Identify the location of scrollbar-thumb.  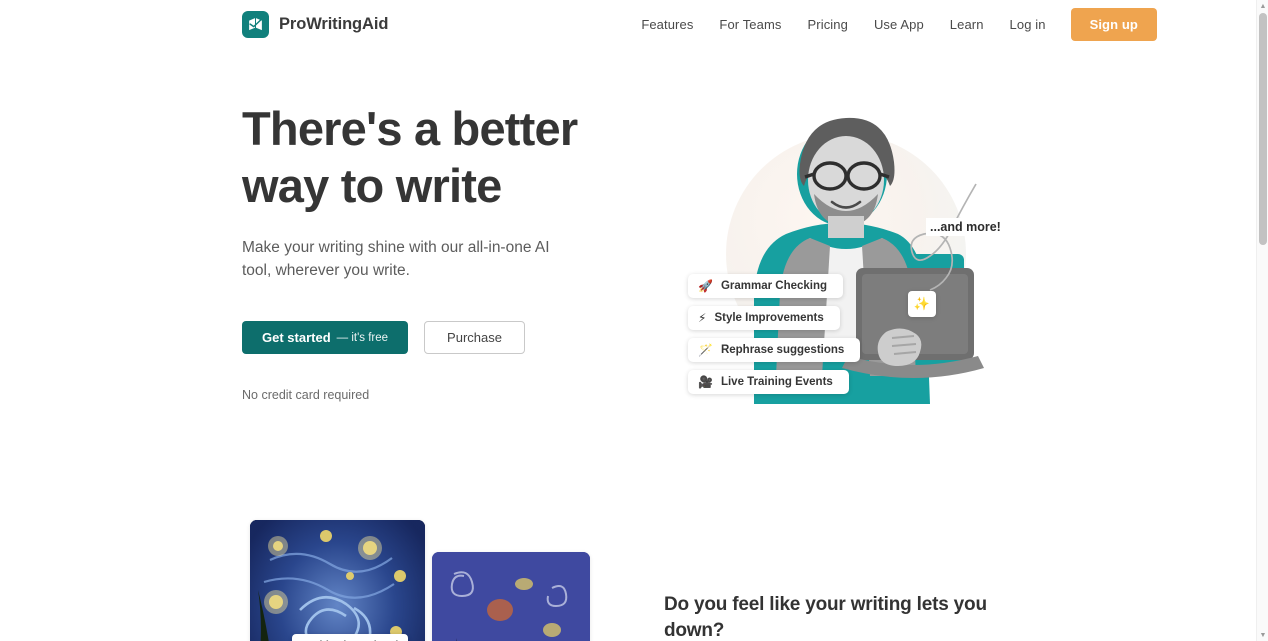
(1263, 129).